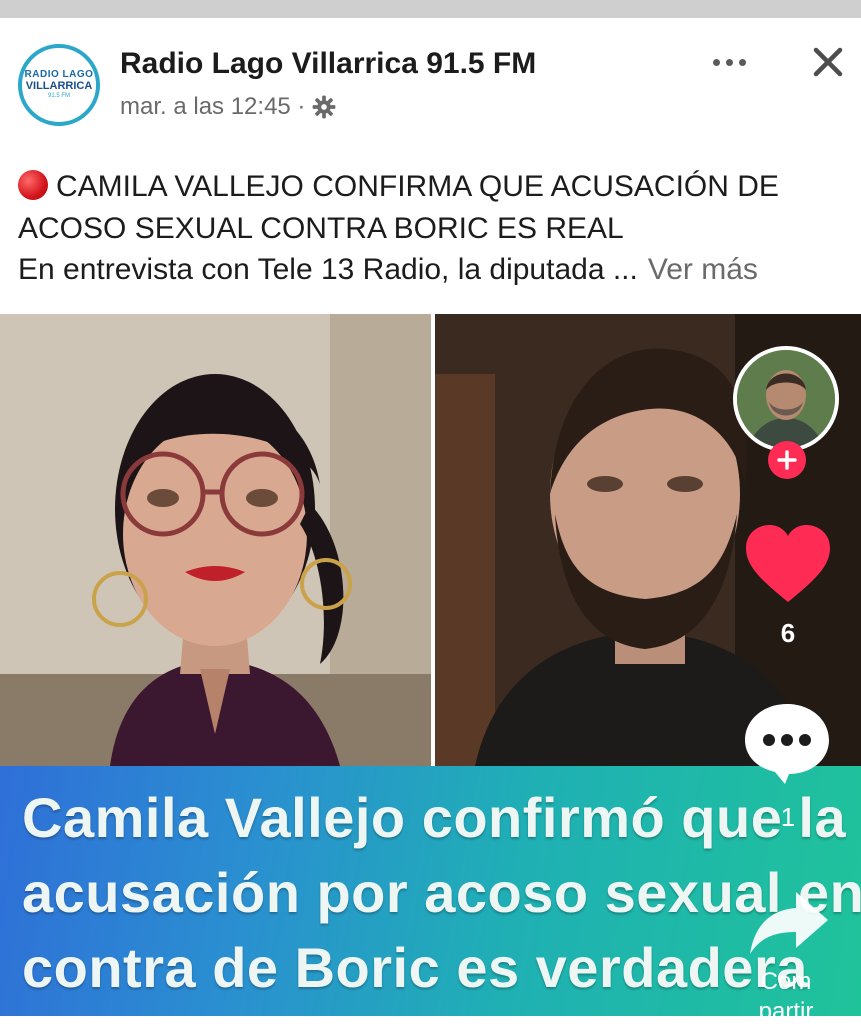 Image resolution: width=861 pixels, height=1032 pixels. Describe the element at coordinates (789, 923) in the screenshot. I see `share-arrow-icon` at that location.